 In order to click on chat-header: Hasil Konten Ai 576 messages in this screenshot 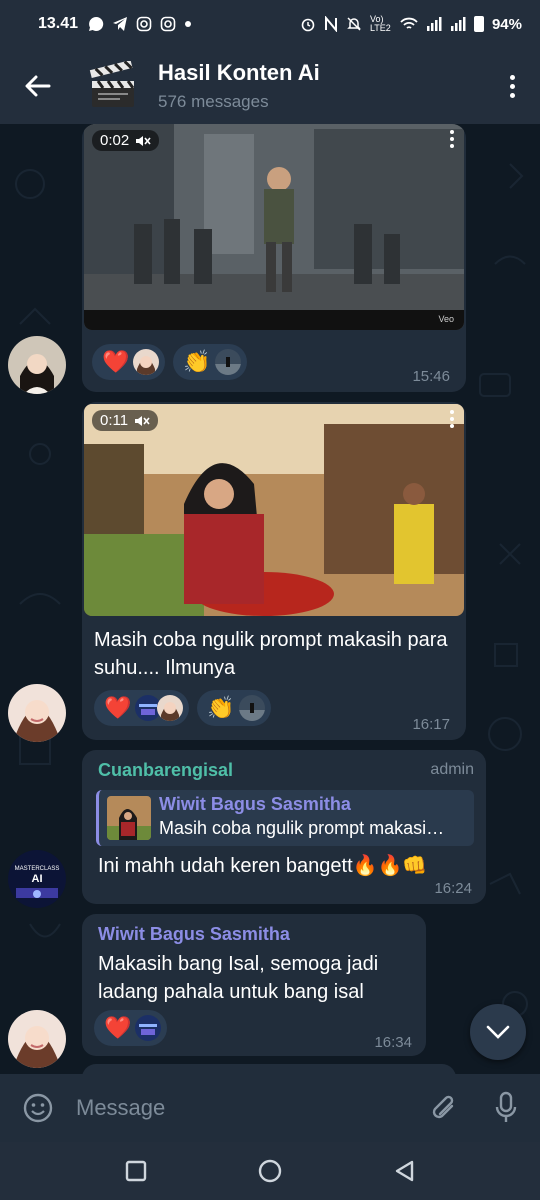, I will do `click(270, 86)`.